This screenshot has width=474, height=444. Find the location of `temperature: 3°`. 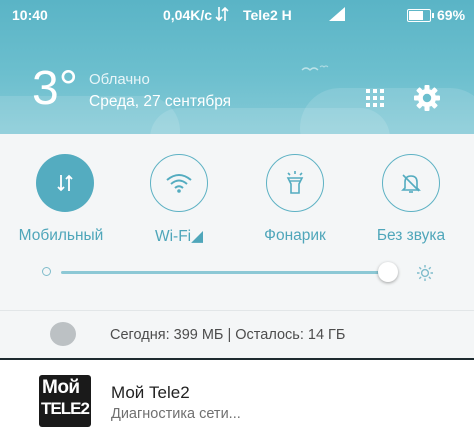

temperature: 3° is located at coordinates (55, 88).